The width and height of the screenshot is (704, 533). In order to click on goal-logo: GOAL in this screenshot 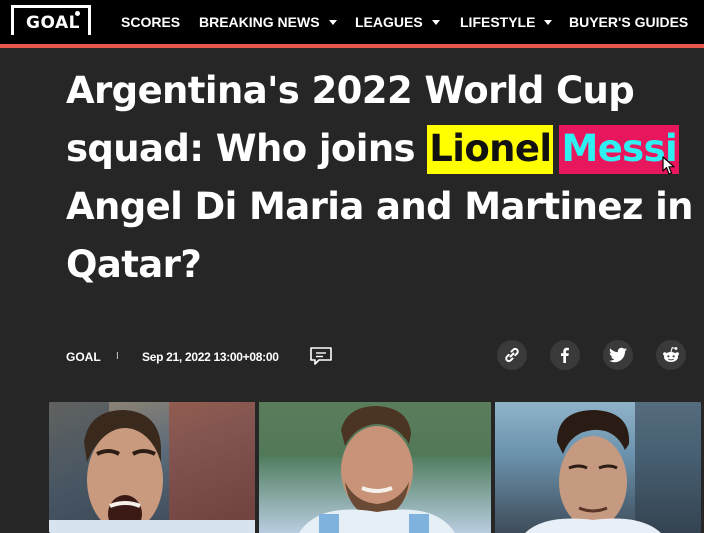, I will do `click(51, 20)`.